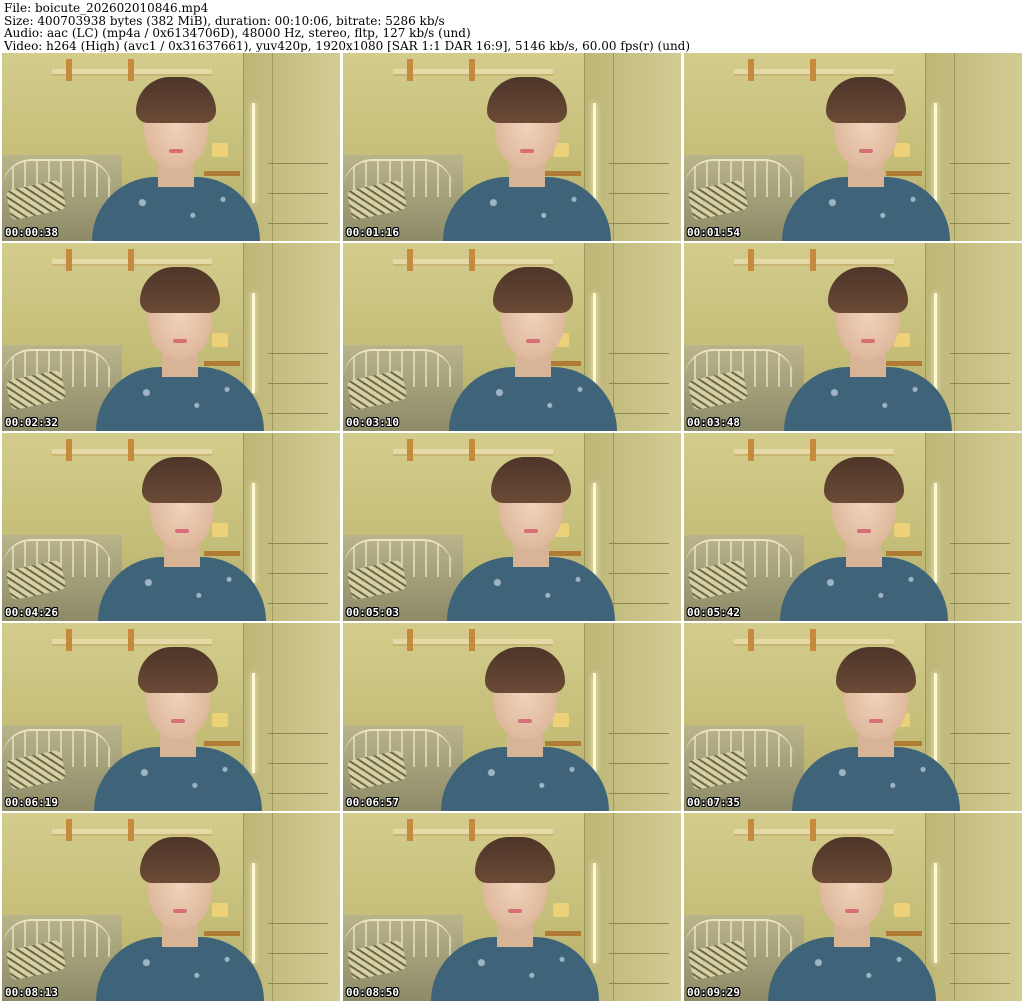 This screenshot has width=1024, height=1003. I want to click on video-thumbnail: 00:04:26, so click(171, 527).